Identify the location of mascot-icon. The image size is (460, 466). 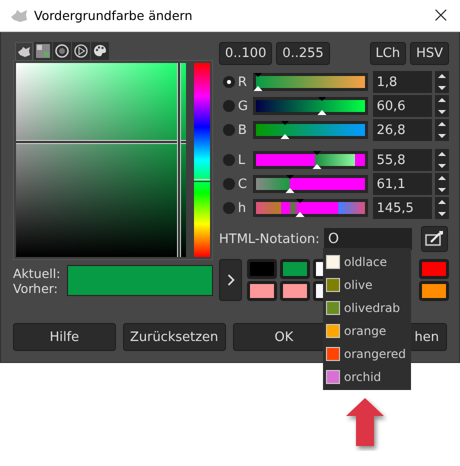
(24, 52).